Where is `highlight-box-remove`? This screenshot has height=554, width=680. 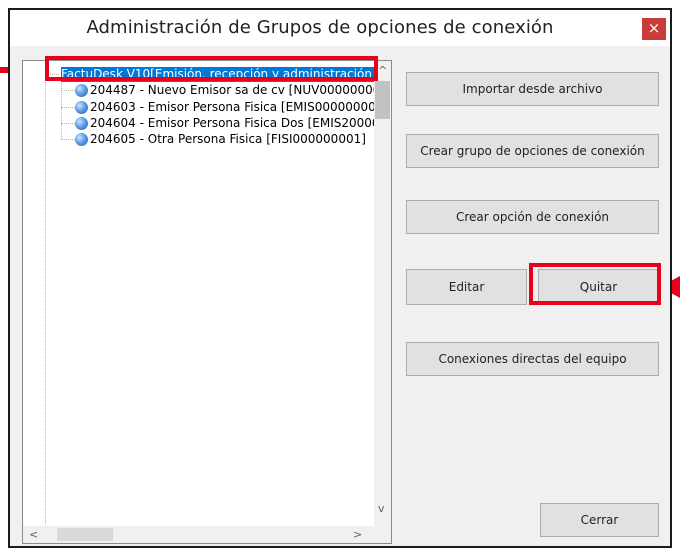 highlight-box-remove is located at coordinates (595, 284).